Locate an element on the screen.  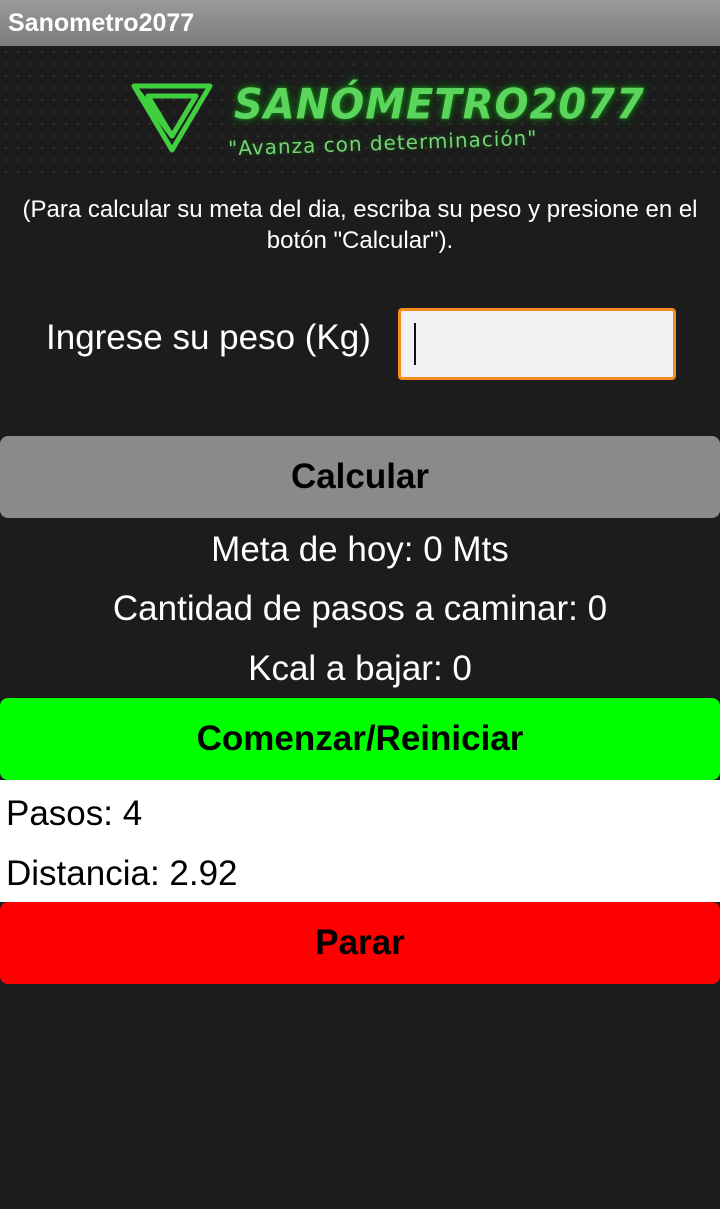
calculate-button: Calcular is located at coordinates (360, 477).